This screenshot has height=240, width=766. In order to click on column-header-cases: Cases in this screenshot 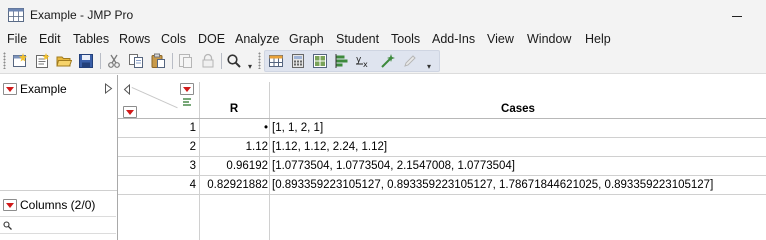, I will do `click(518, 109)`.